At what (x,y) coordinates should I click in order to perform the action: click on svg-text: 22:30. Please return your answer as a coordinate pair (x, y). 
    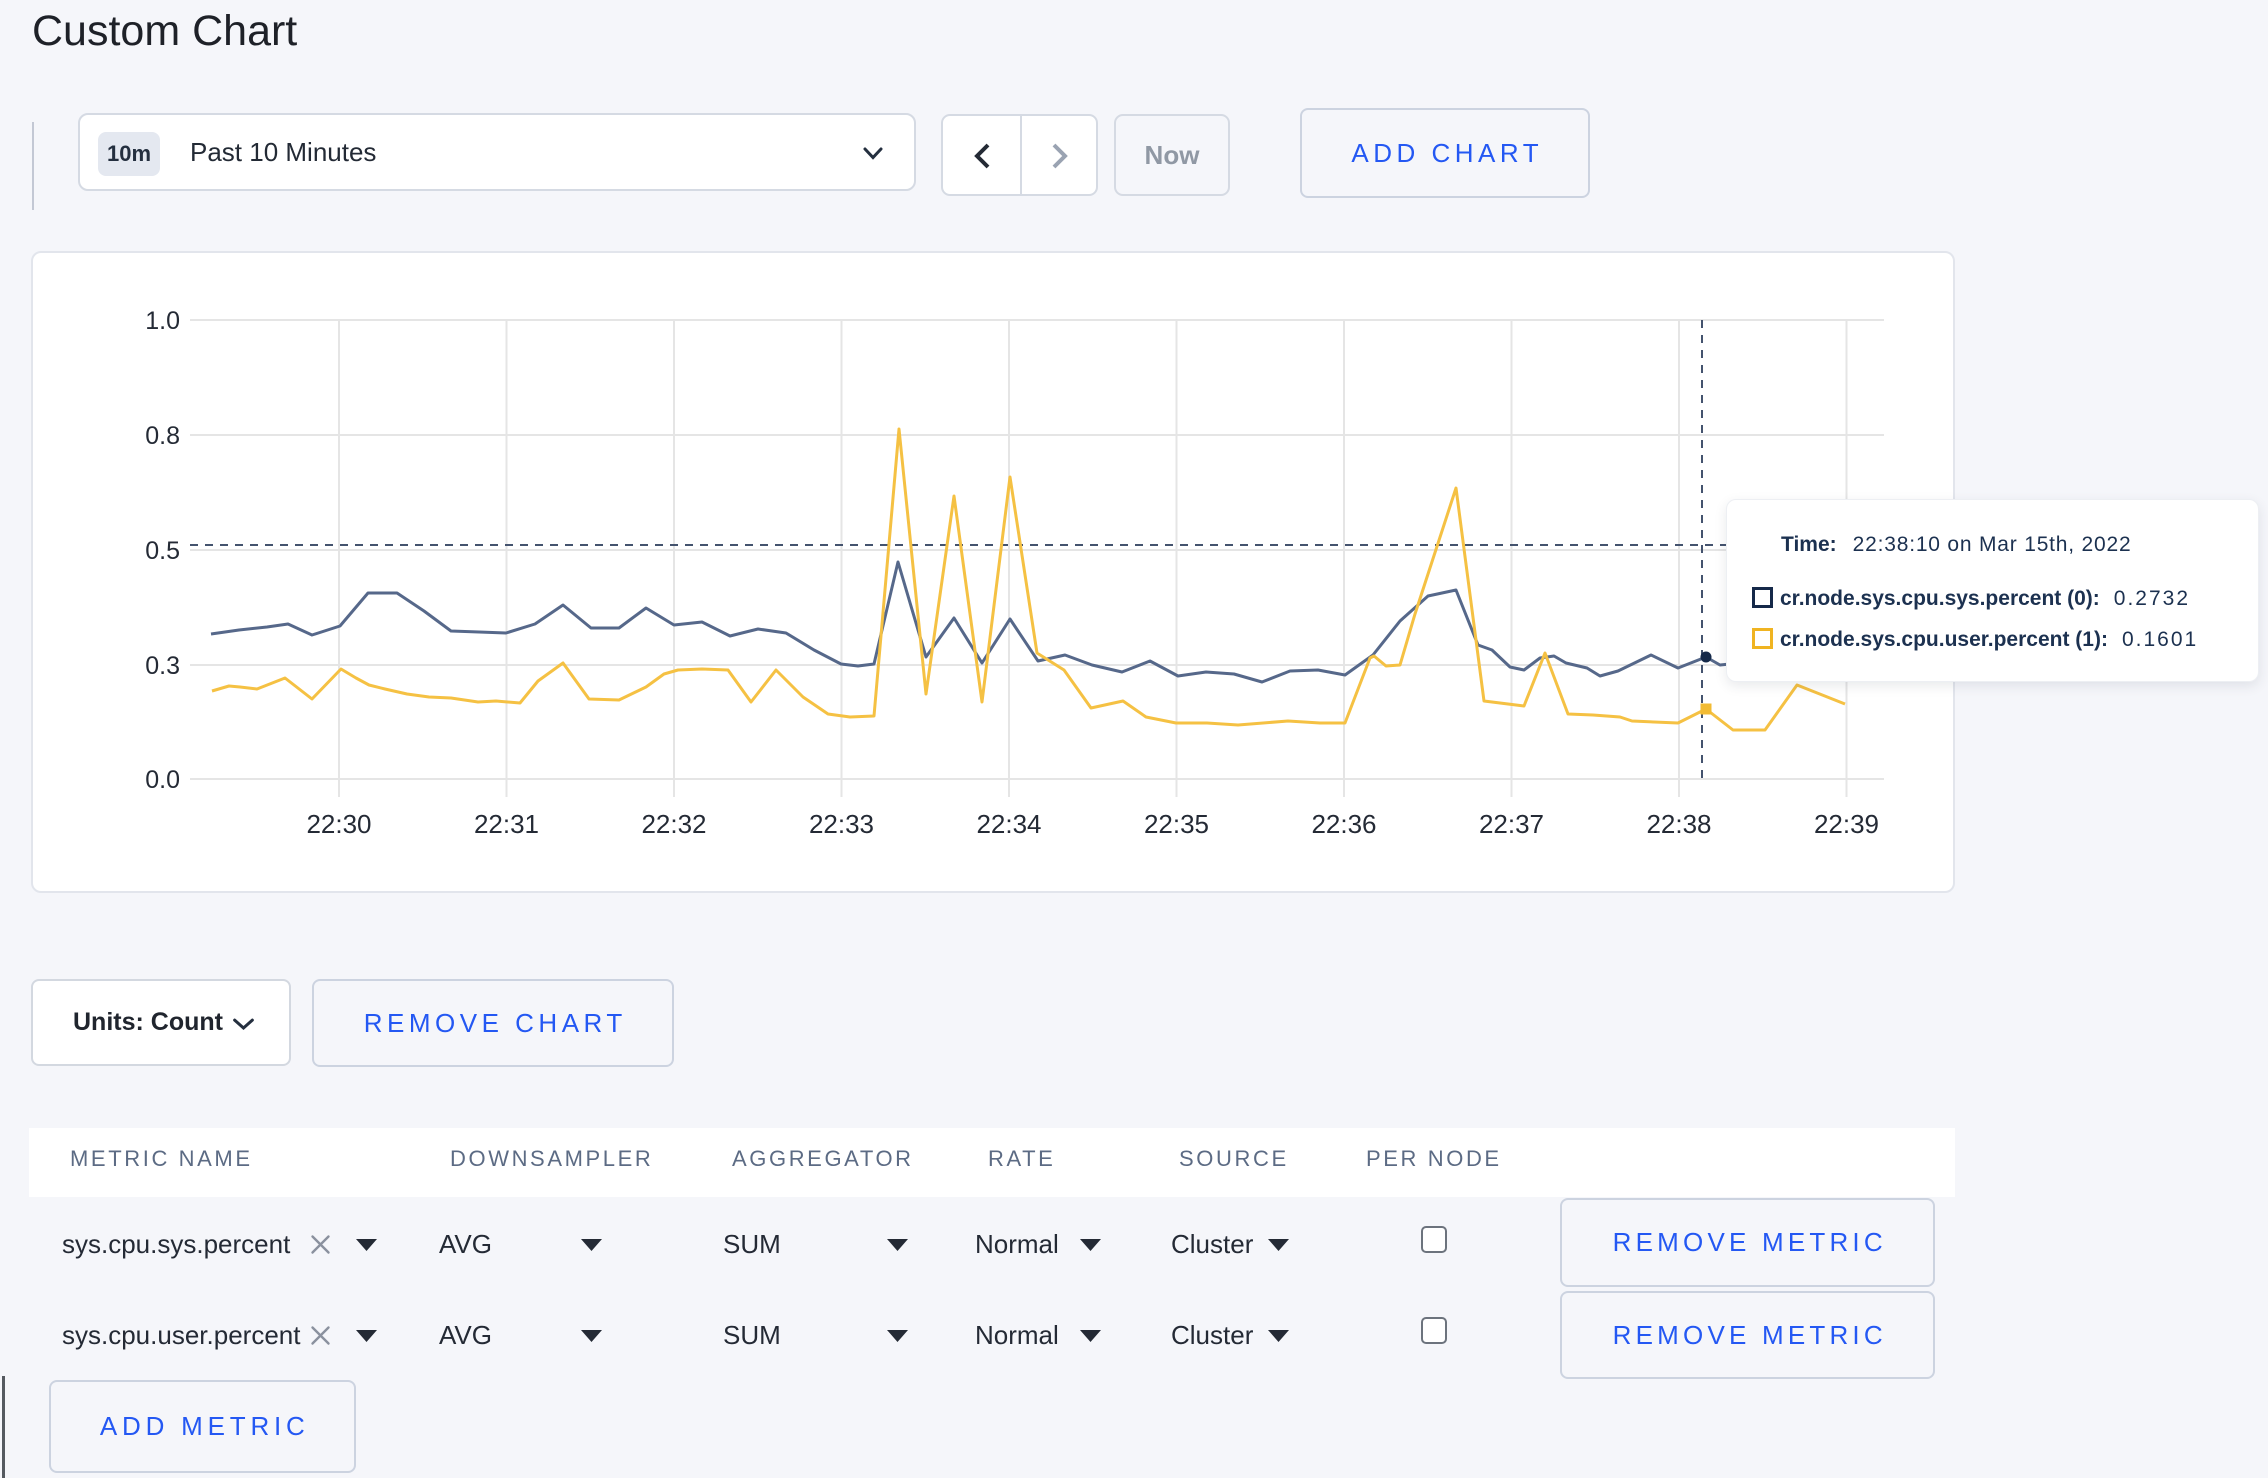
    Looking at the image, I should click on (338, 824).